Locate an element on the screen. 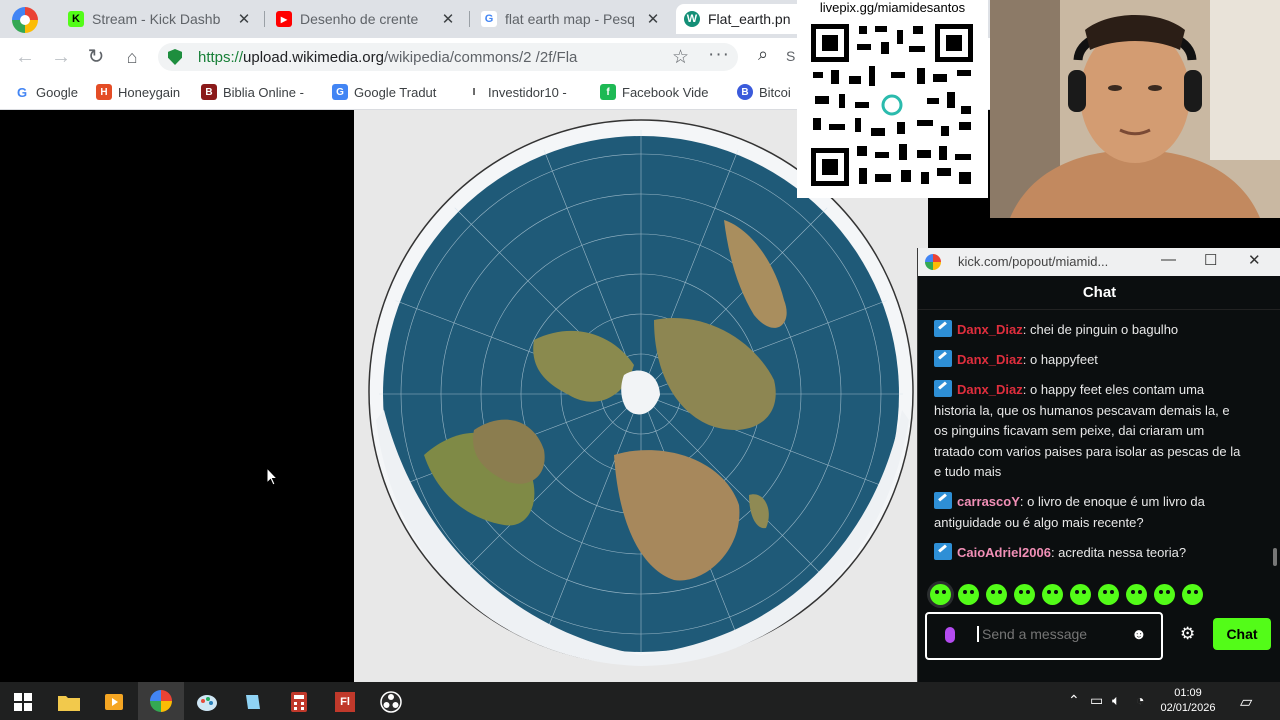 The height and width of the screenshot is (720, 1280). volume-icon: 🔈︎ is located at coordinates (1116, 700).